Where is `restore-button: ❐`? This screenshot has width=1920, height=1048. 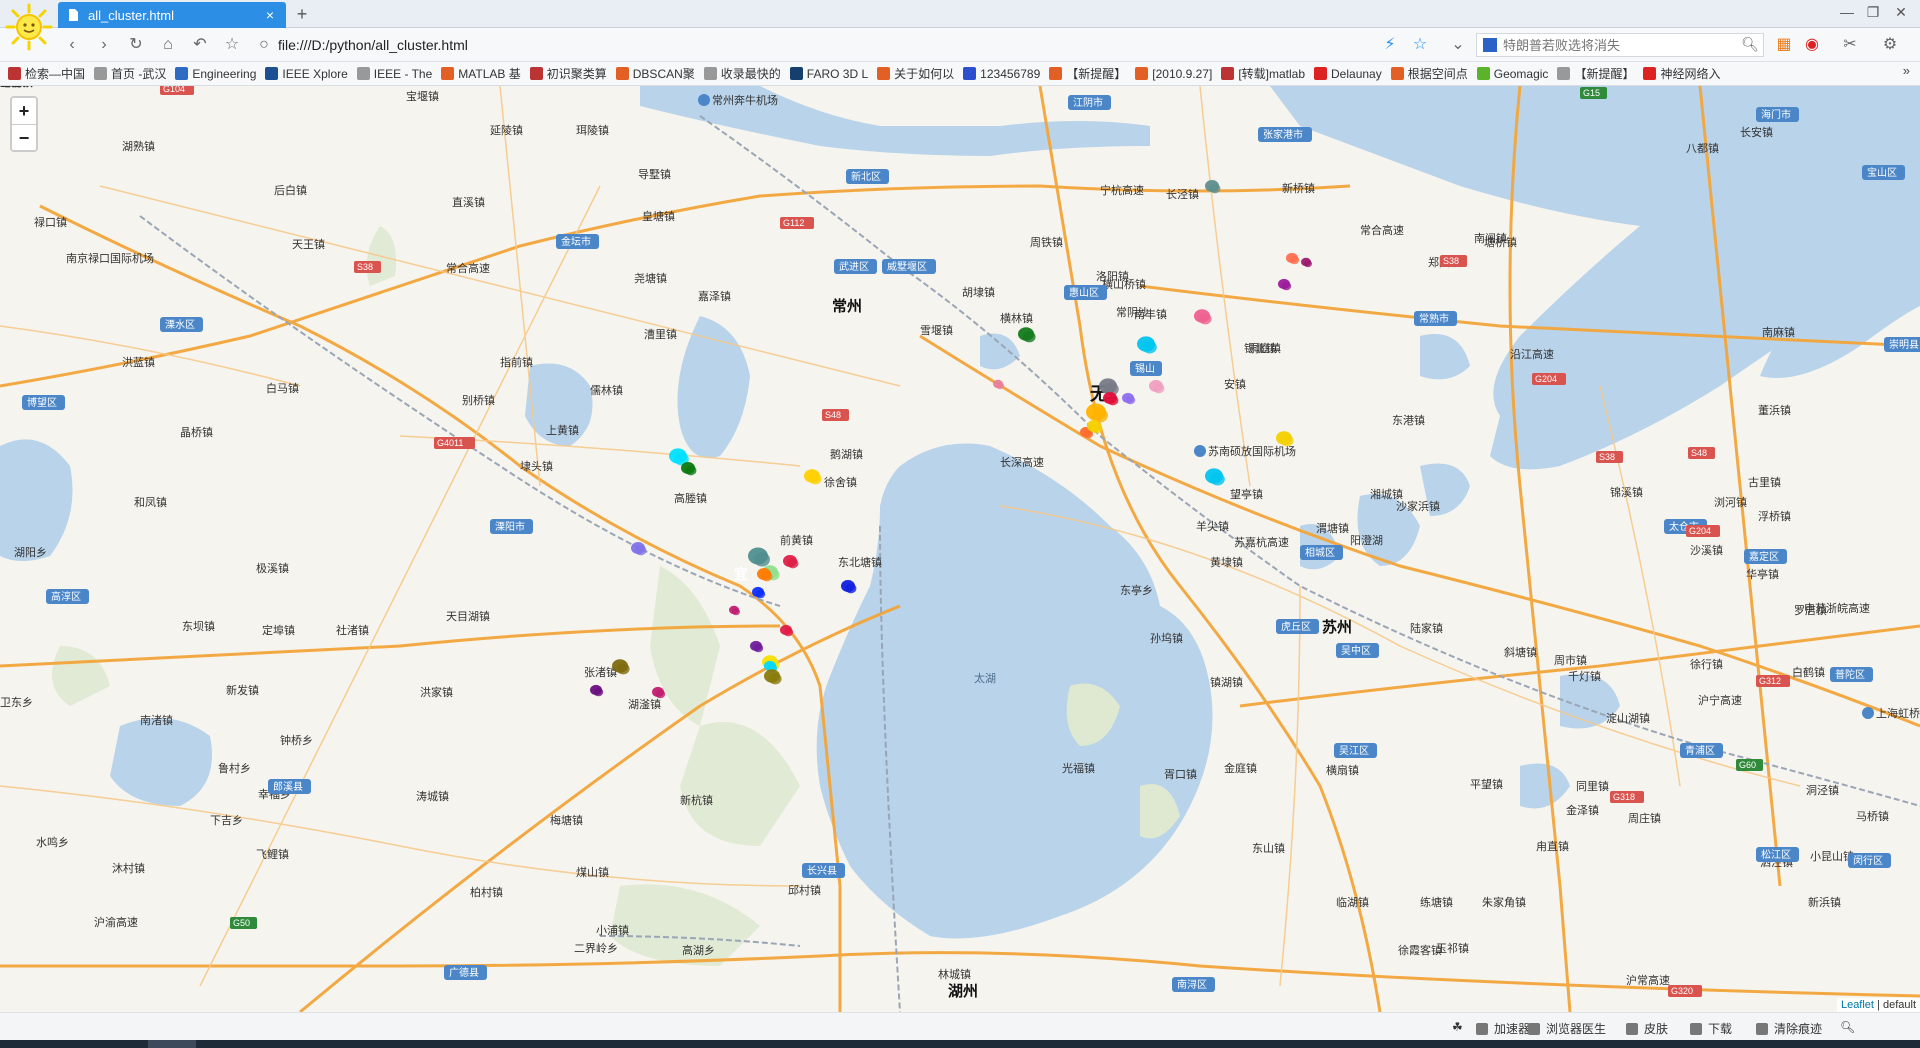 restore-button: ❐ is located at coordinates (1873, 12).